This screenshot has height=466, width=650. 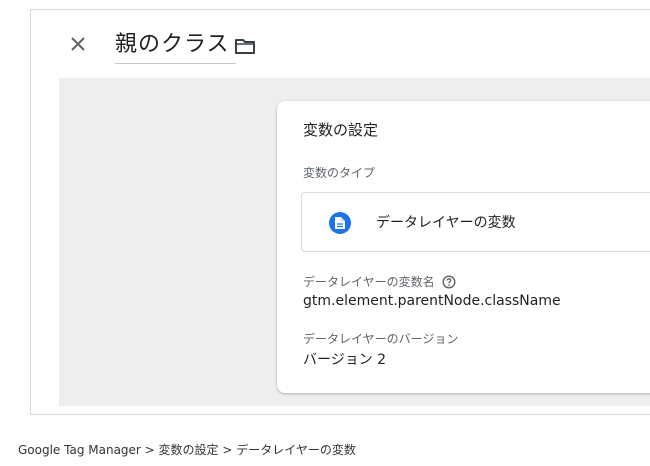 I want to click on variable-type-label: 変数のタイプ, so click(x=339, y=173).